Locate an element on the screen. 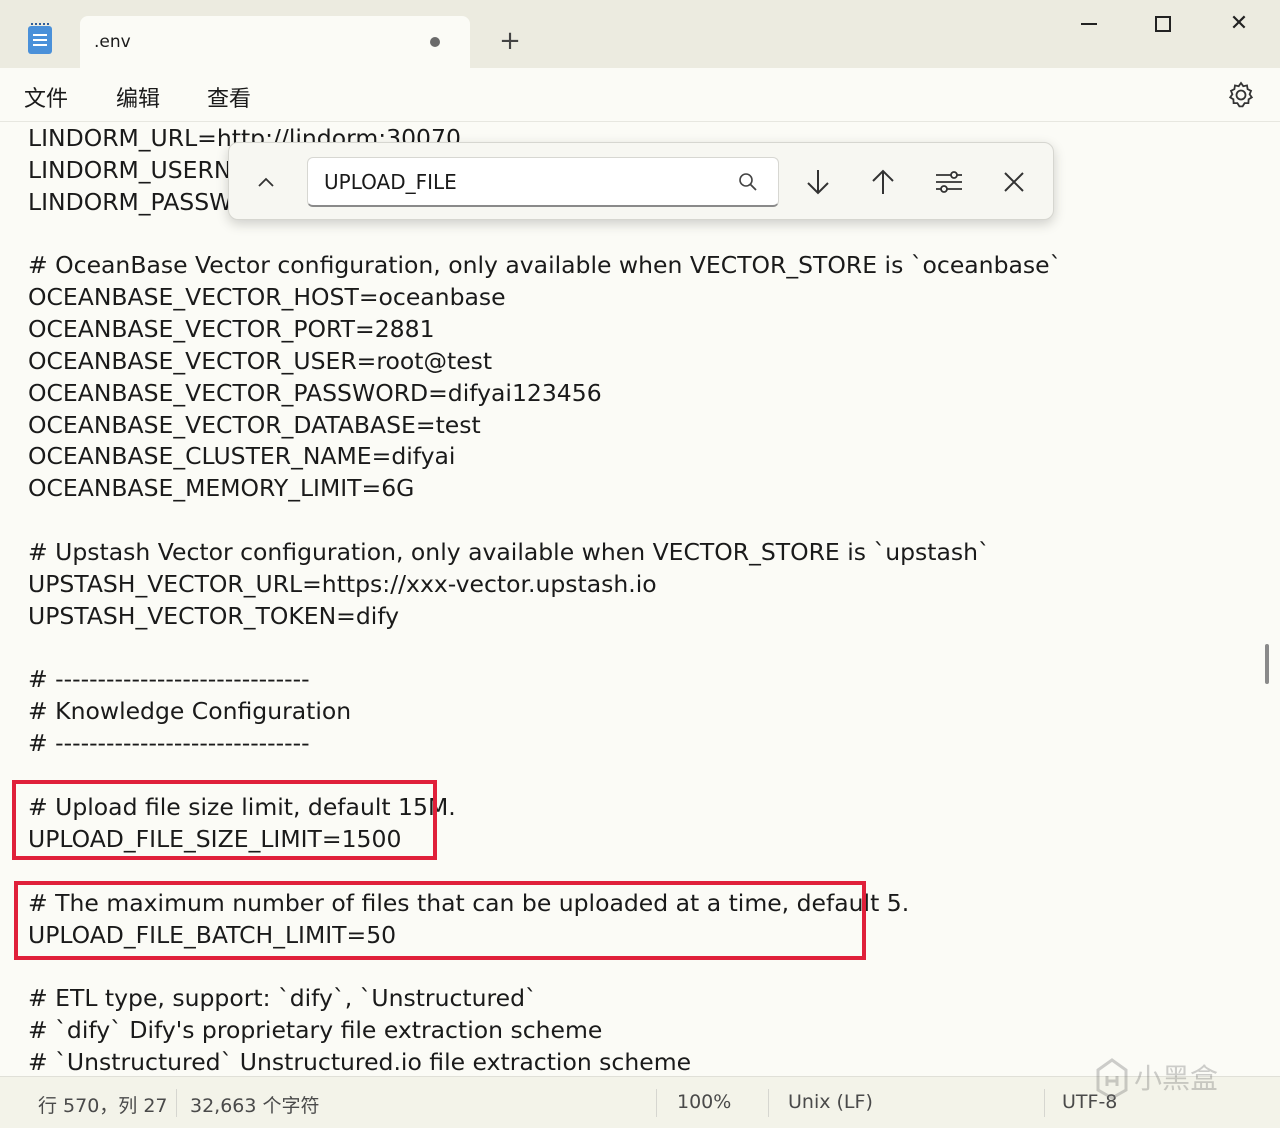 Image resolution: width=1280 pixels, height=1128 pixels. editor-line: OCEANBASE_CLUSTER_NAME=difyai is located at coordinates (241, 456).